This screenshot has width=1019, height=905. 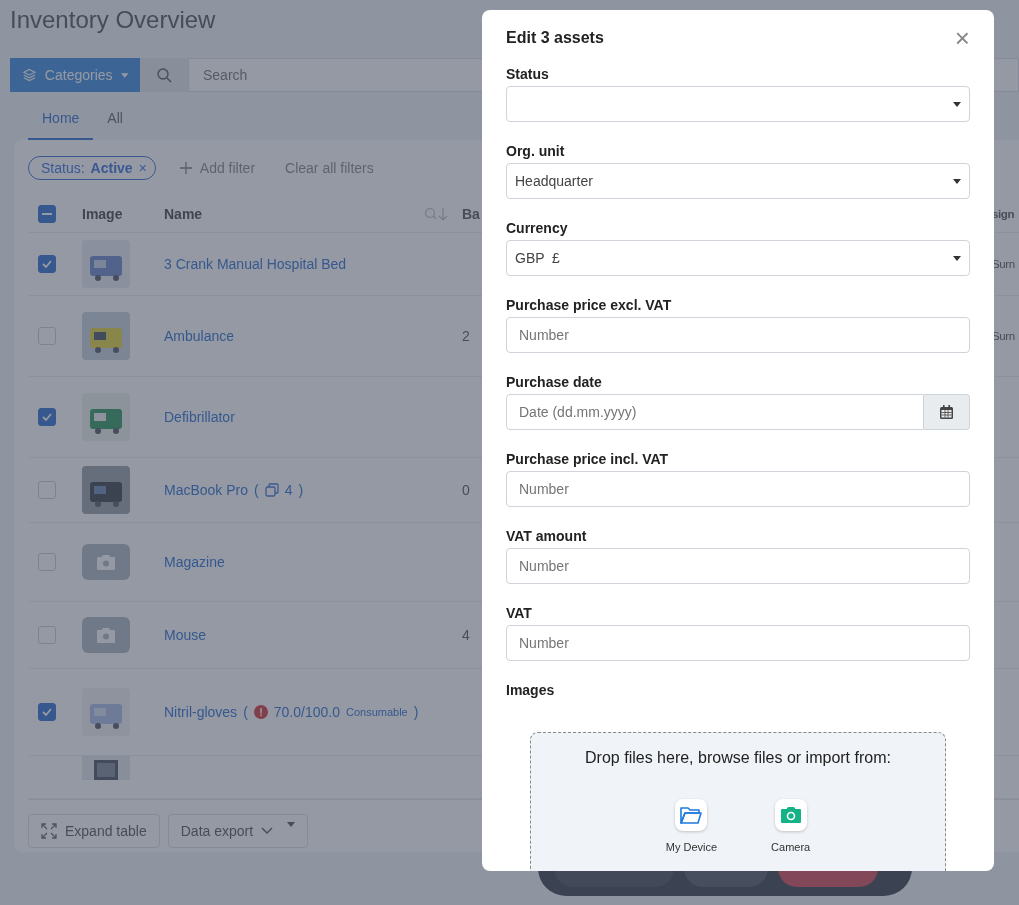 I want to click on table-cell: 0, so click(x=466, y=490).